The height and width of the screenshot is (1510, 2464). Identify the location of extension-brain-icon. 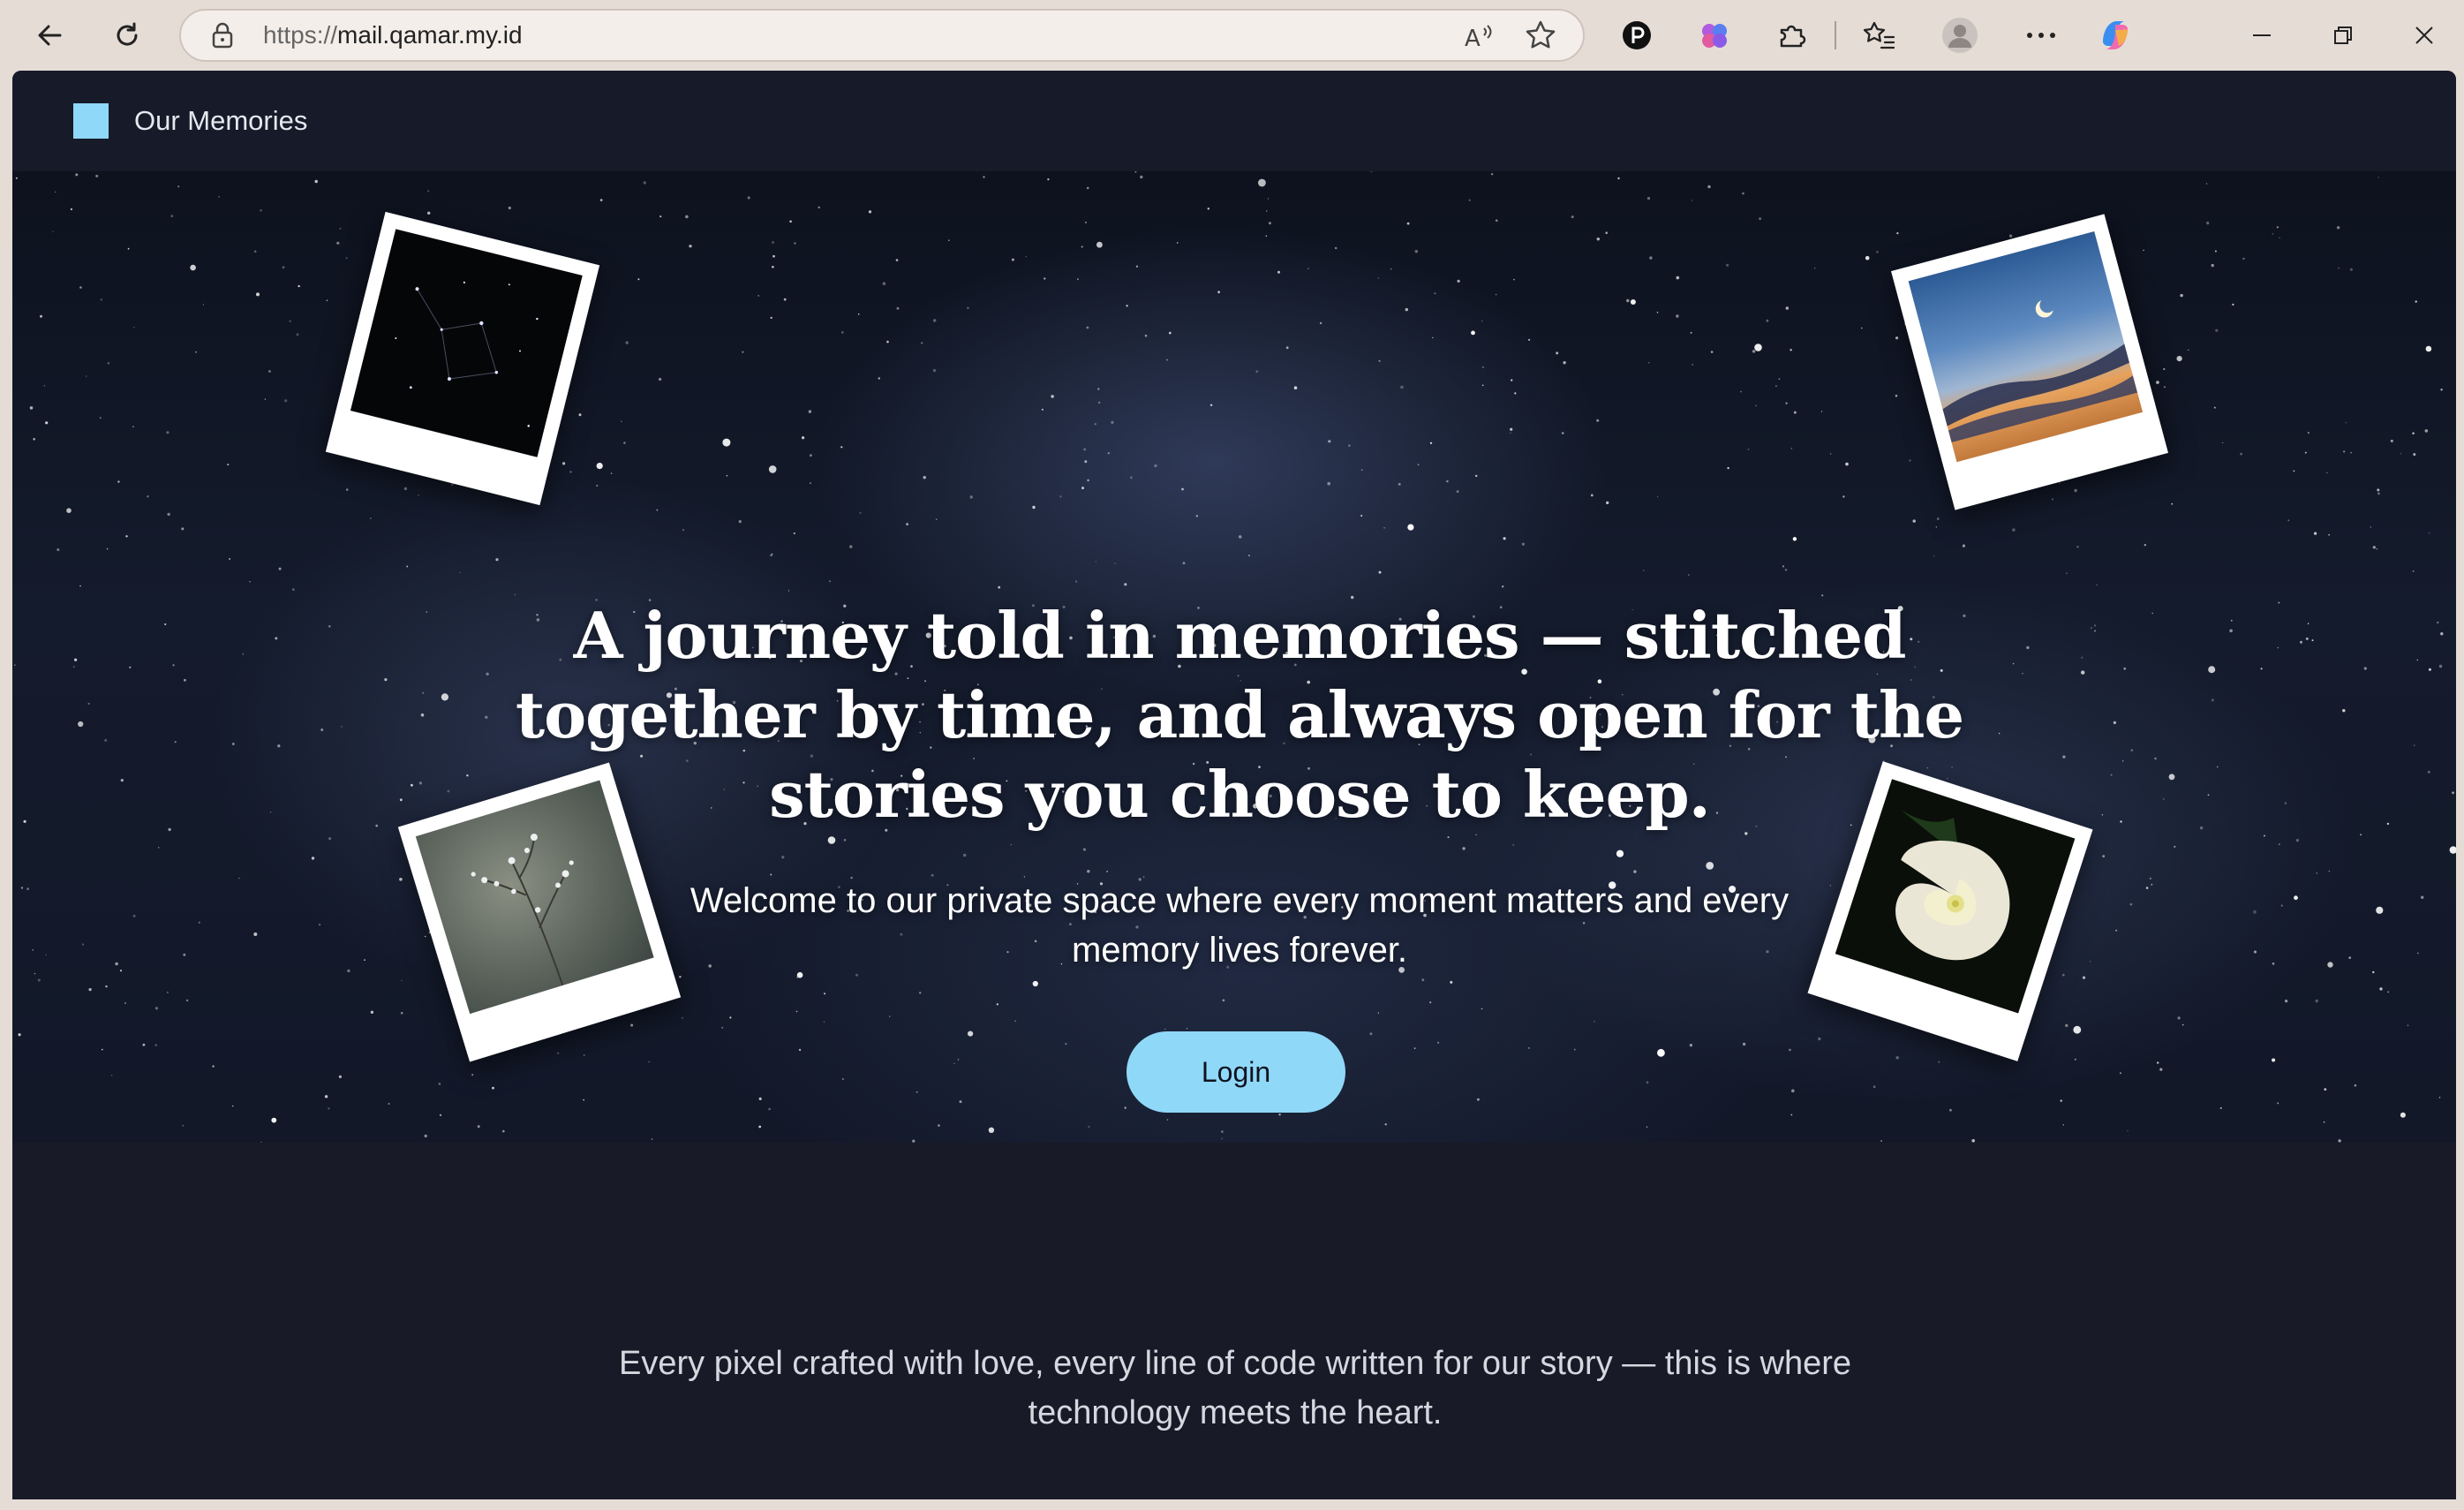
(1714, 35).